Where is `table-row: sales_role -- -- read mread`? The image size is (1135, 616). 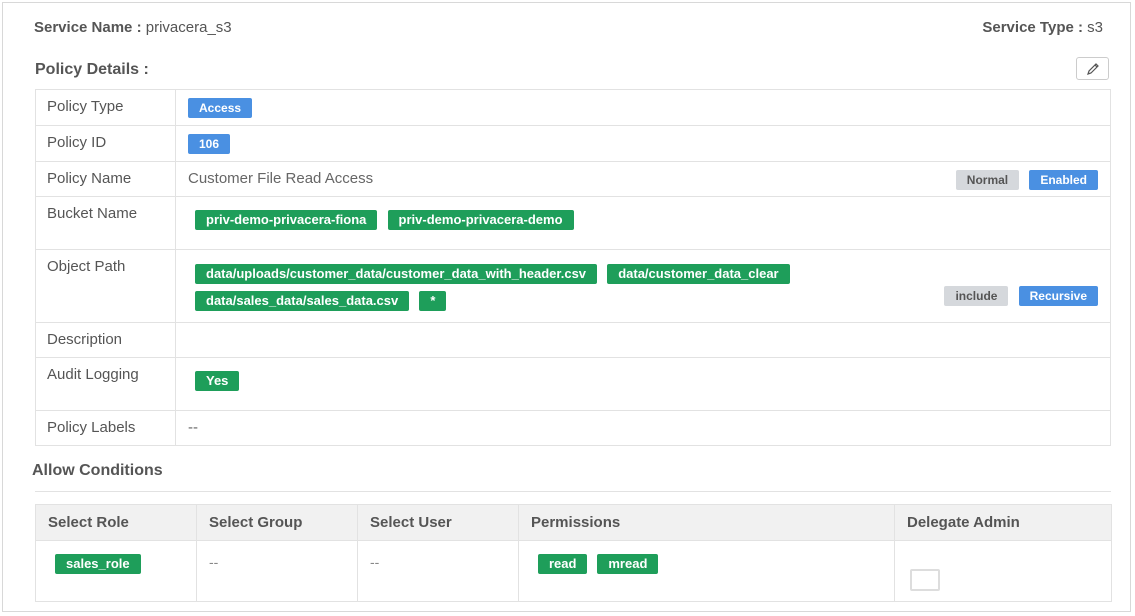
table-row: sales_role -- -- read mread is located at coordinates (573, 571).